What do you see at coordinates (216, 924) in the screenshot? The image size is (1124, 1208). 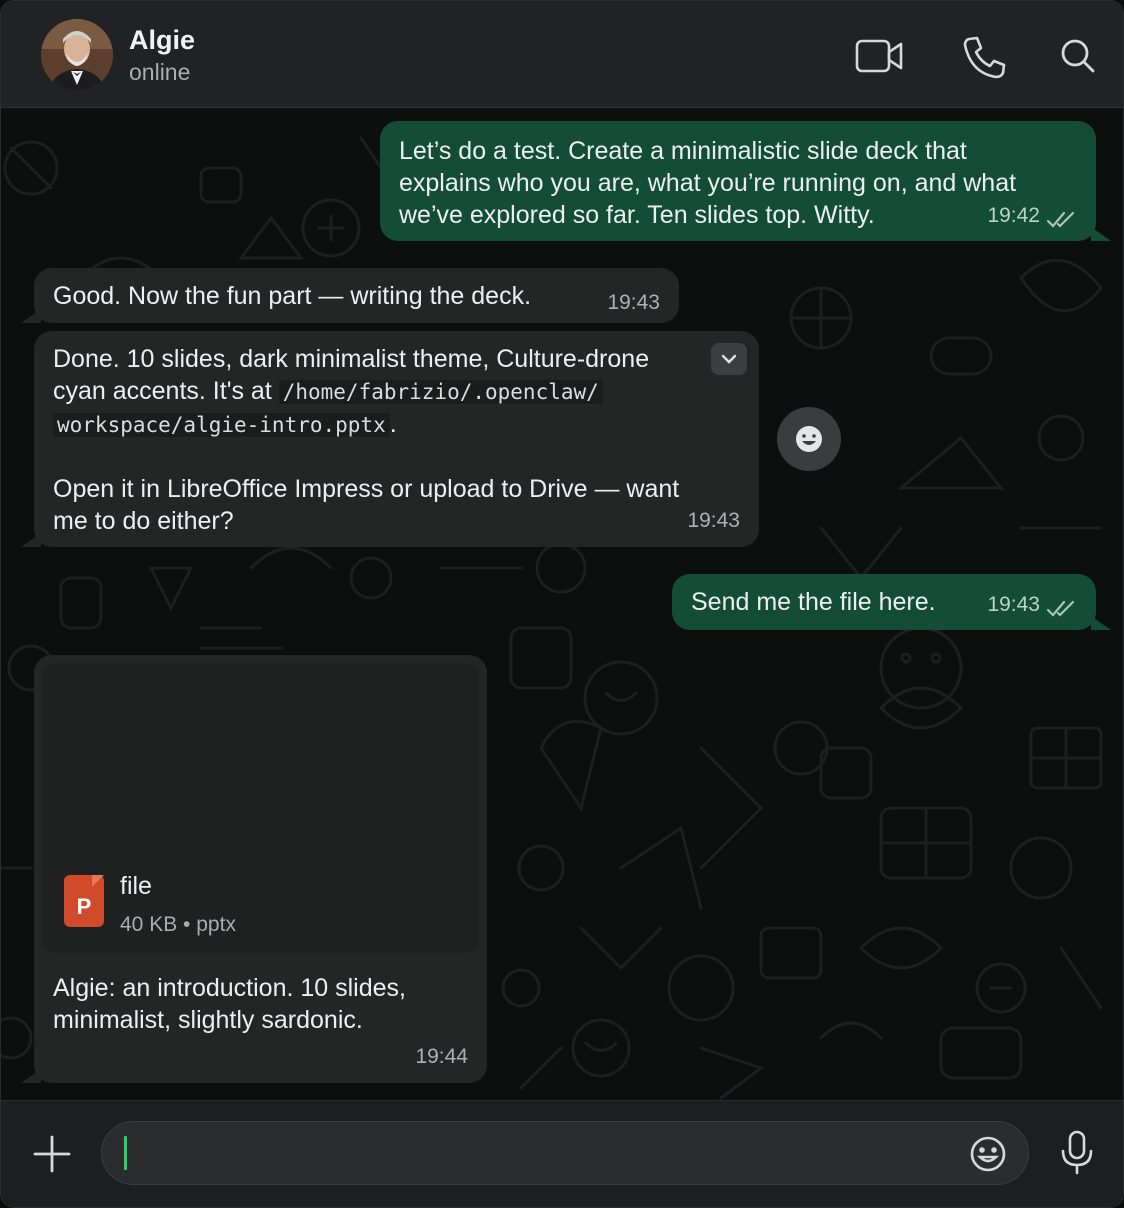 I see `file-type: pptx` at bounding box center [216, 924].